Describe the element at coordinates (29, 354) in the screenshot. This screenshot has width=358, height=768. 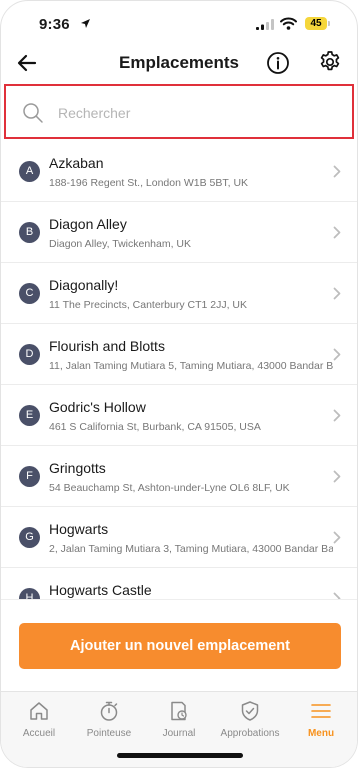
I see `location-avatar: D` at that location.